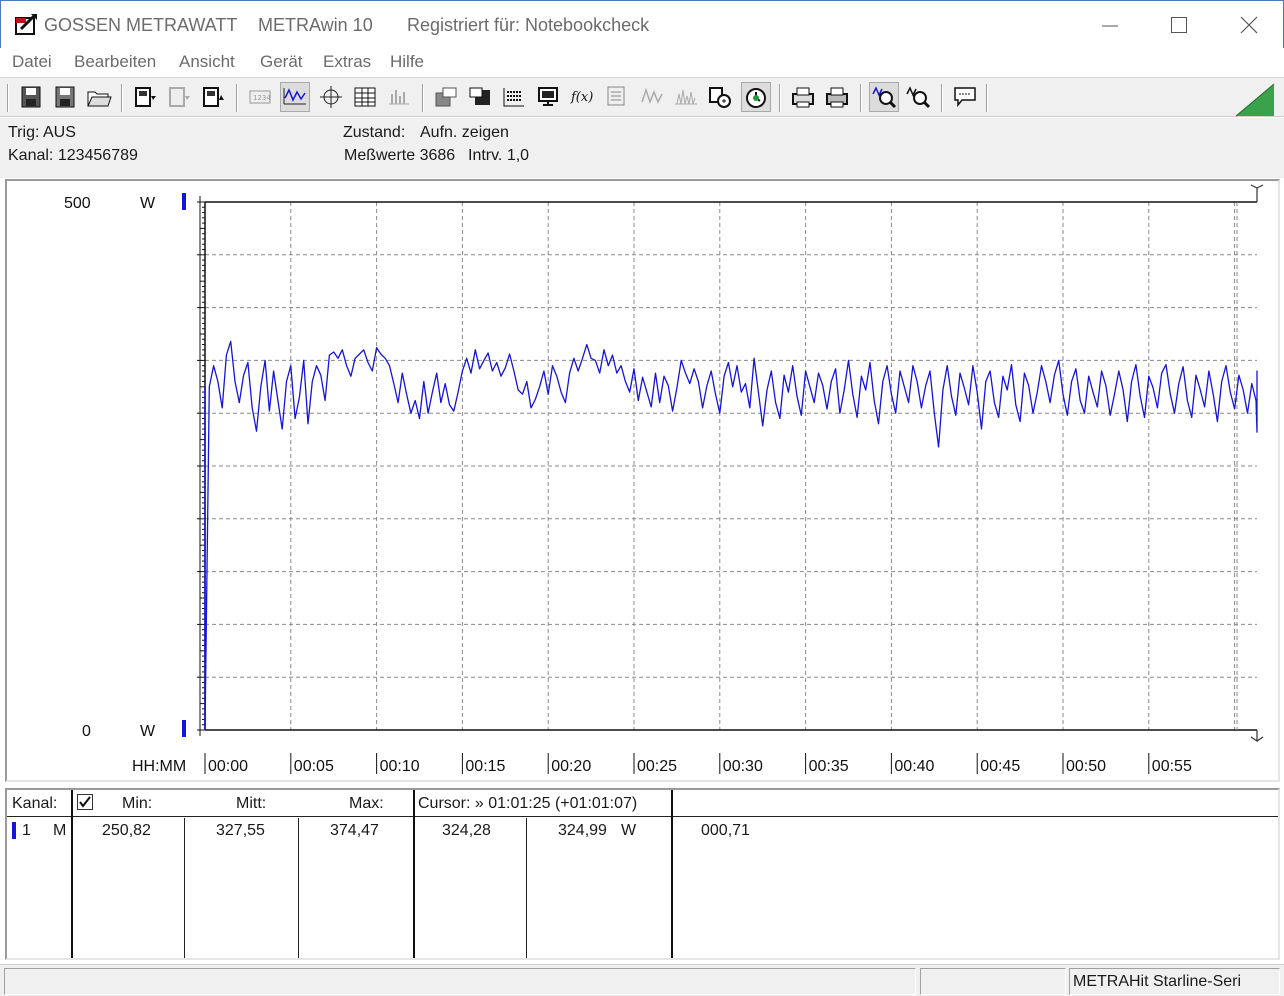 The width and height of the screenshot is (1284, 996). I want to click on x-tick-label: 00:30, so click(743, 766).